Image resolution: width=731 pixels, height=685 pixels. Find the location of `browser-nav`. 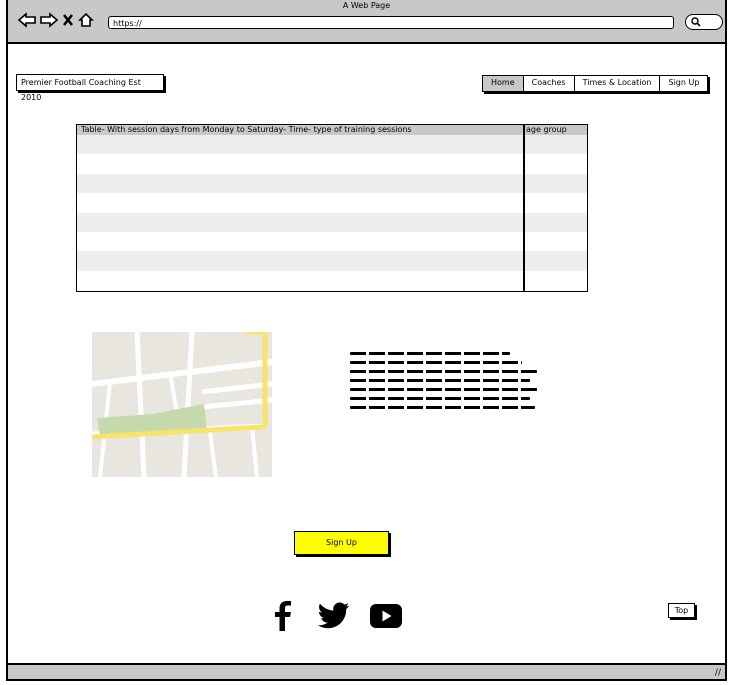

browser-nav is located at coordinates (56, 20).